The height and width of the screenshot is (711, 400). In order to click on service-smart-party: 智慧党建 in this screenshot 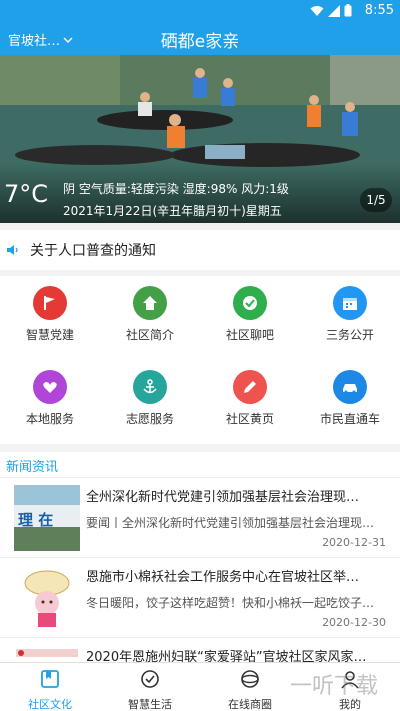, I will do `click(50, 316)`.